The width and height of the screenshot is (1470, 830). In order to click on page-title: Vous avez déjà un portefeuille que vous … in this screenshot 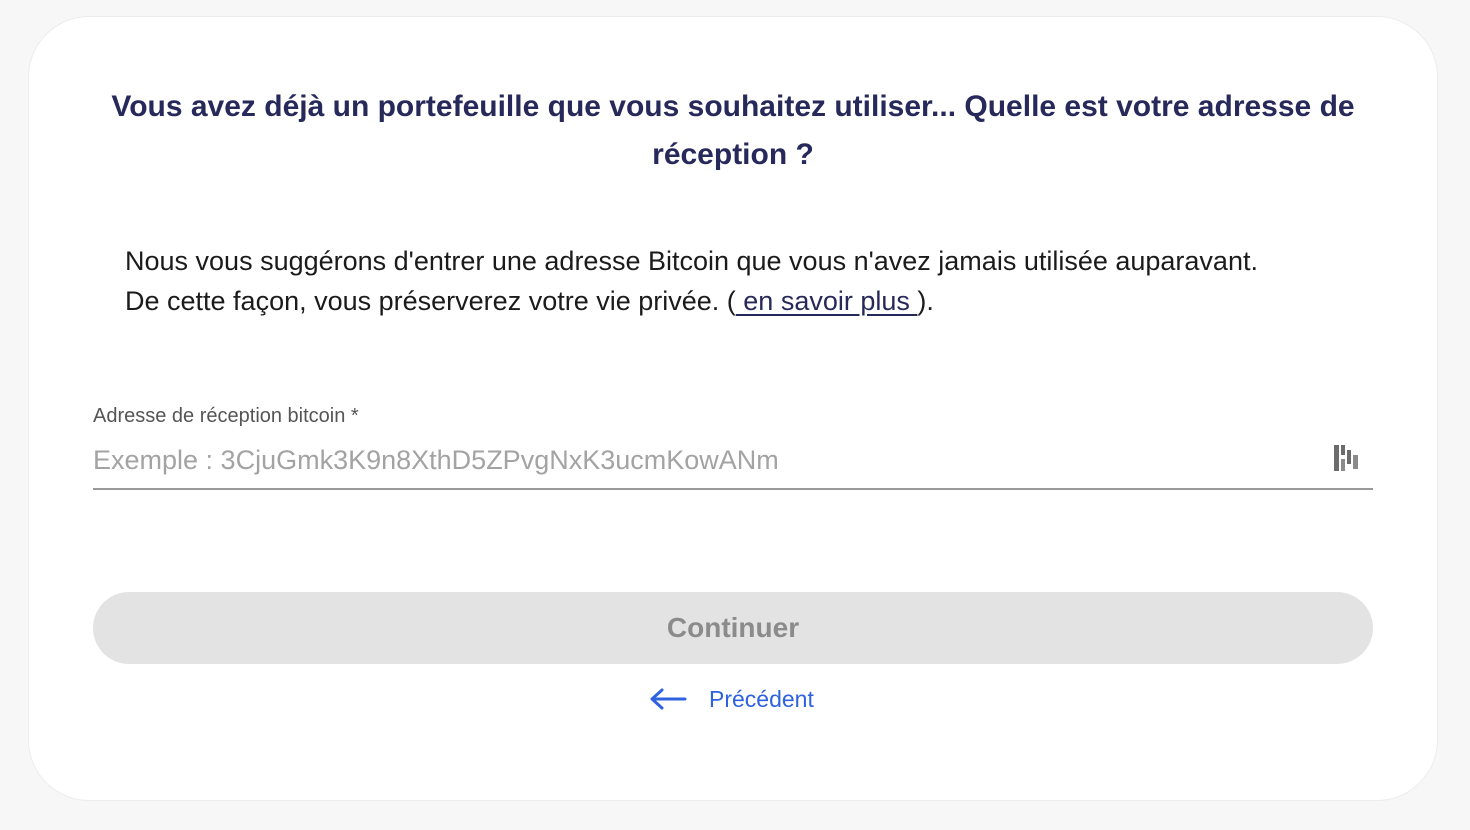, I will do `click(733, 130)`.